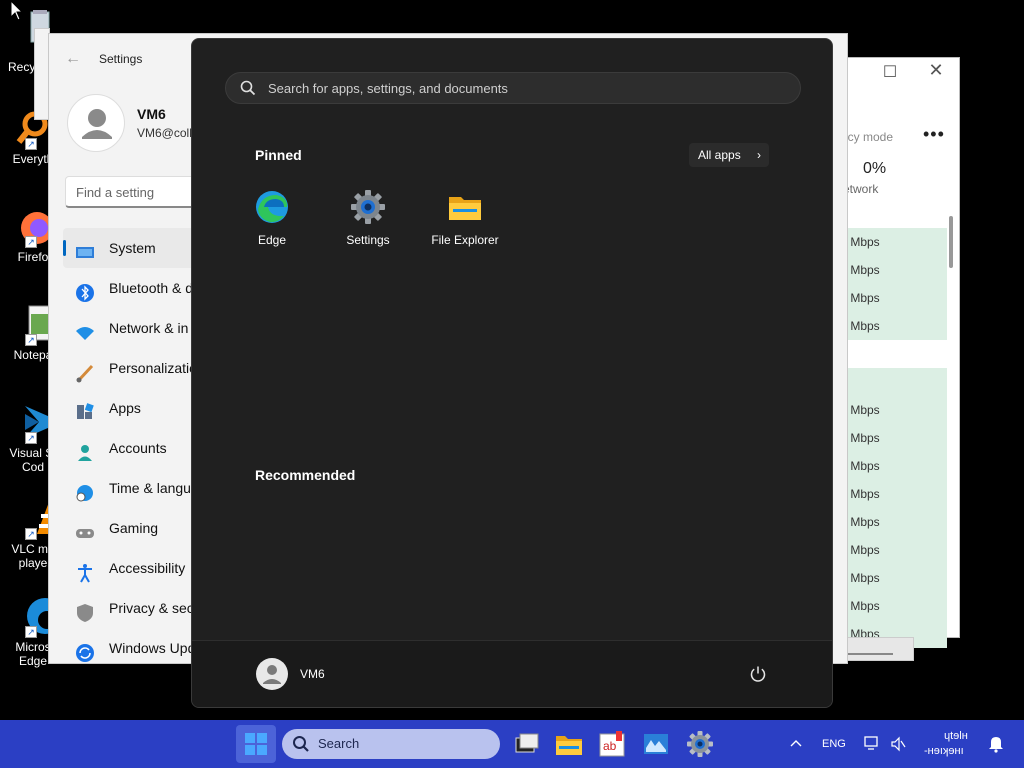  What do you see at coordinates (834, 744) in the screenshot?
I see `language-indicator: ENG` at bounding box center [834, 744].